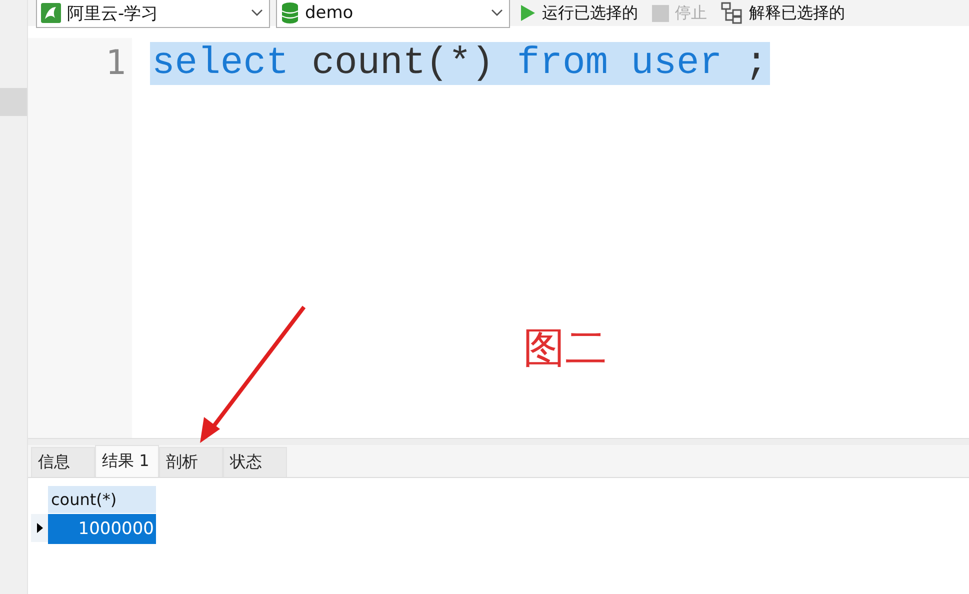 The image size is (969, 594). Describe the element at coordinates (115, 63) in the screenshot. I see `line-number: 1` at that location.